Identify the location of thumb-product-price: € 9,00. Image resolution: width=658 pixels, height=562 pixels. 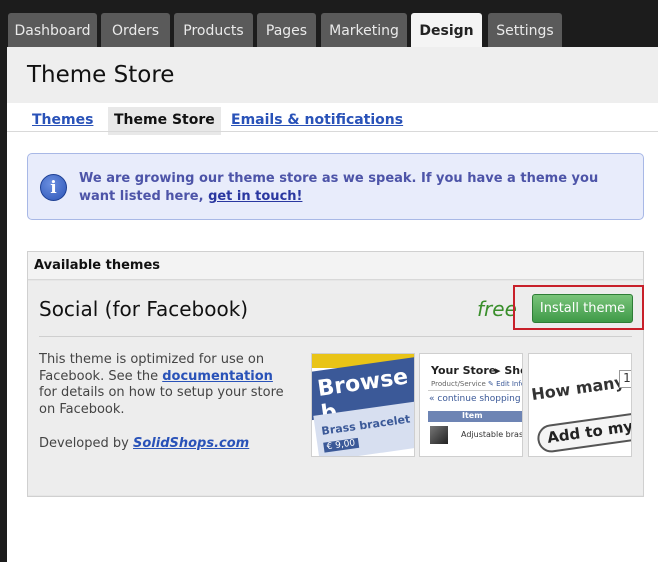
(341, 445).